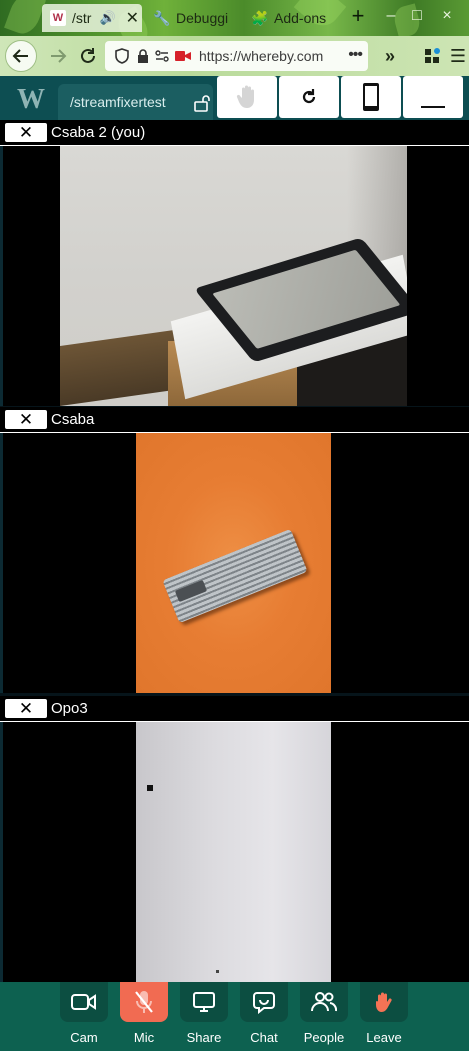 This screenshot has width=469, height=1051. What do you see at coordinates (162, 56) in the screenshot?
I see `permissions-icon` at bounding box center [162, 56].